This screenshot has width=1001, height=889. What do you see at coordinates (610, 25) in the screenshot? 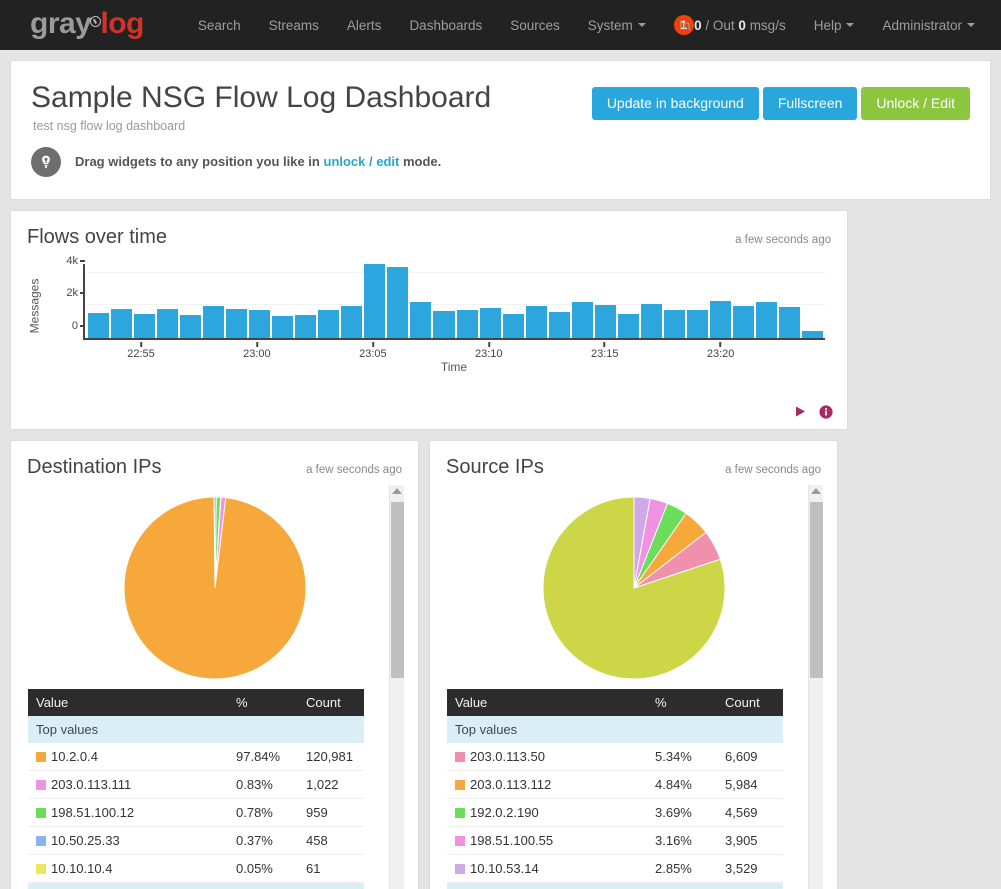
I see `nav-item-system-label: System` at bounding box center [610, 25].